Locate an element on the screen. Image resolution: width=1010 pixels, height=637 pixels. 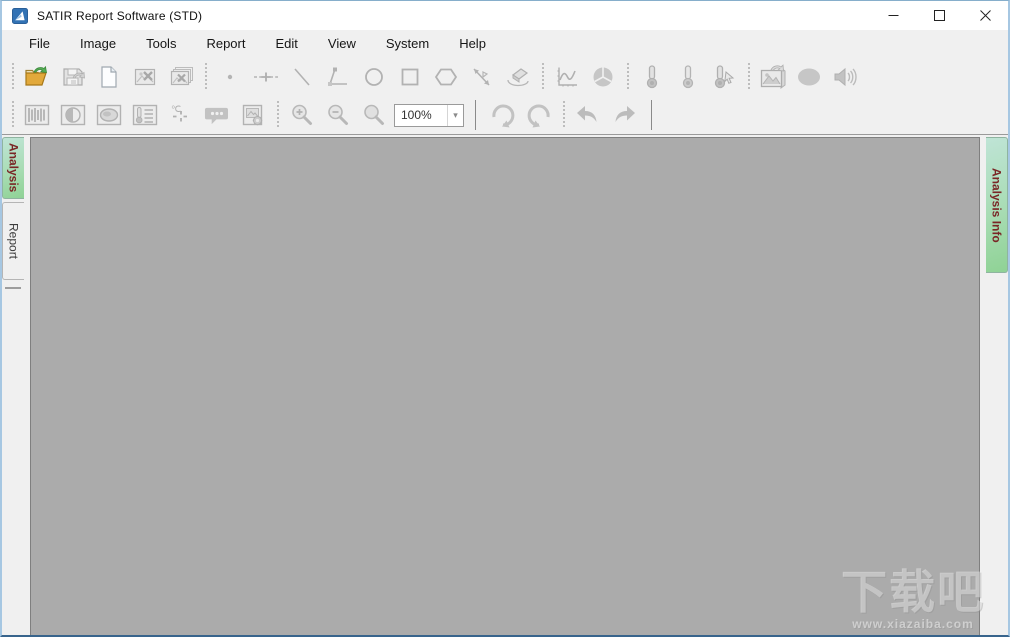
polygon-tool-icon is located at coordinates (446, 76).